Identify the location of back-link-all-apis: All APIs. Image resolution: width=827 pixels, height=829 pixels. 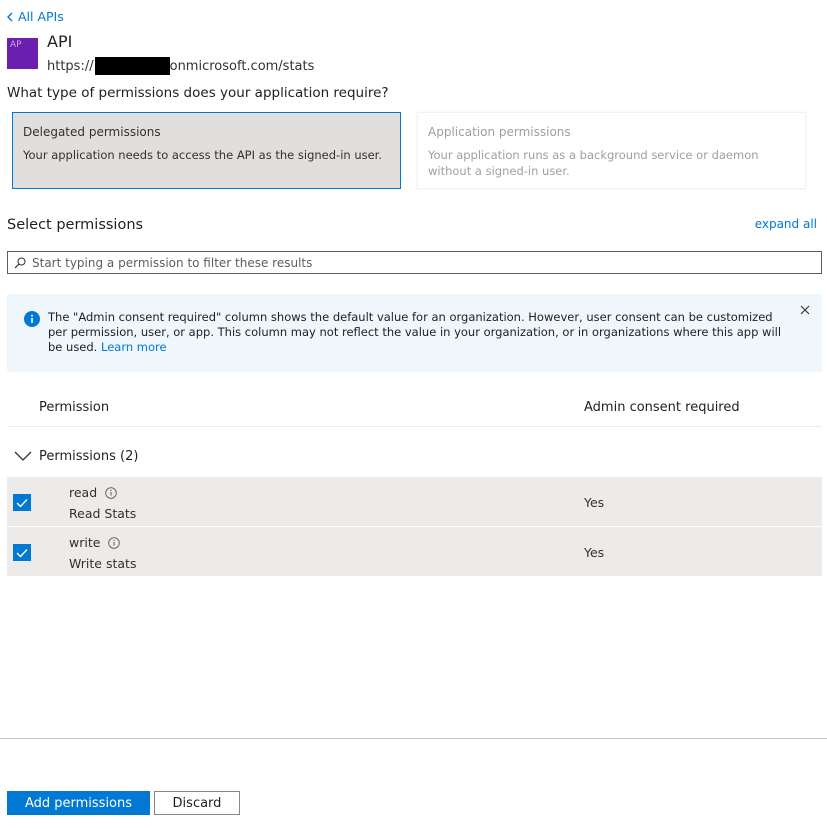
(35, 16).